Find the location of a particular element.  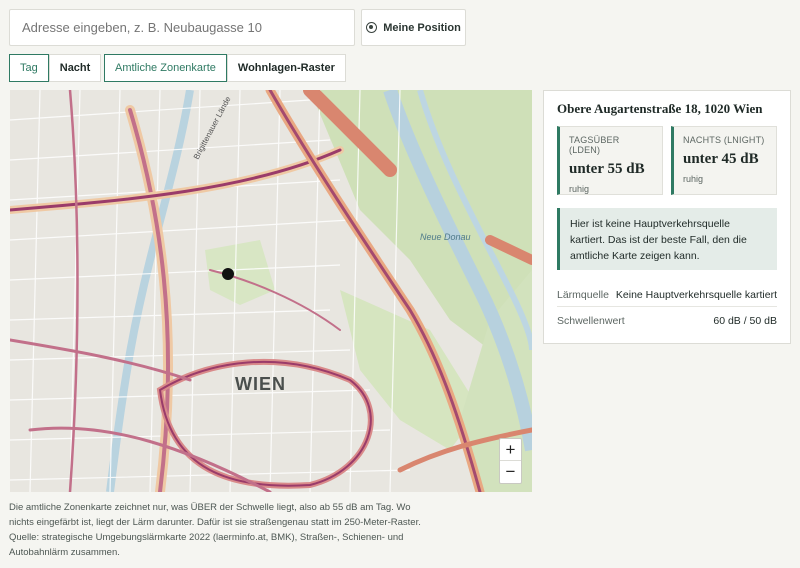

source-value: Keine Hauptverkehrsquelle kartiert is located at coordinates (696, 295).